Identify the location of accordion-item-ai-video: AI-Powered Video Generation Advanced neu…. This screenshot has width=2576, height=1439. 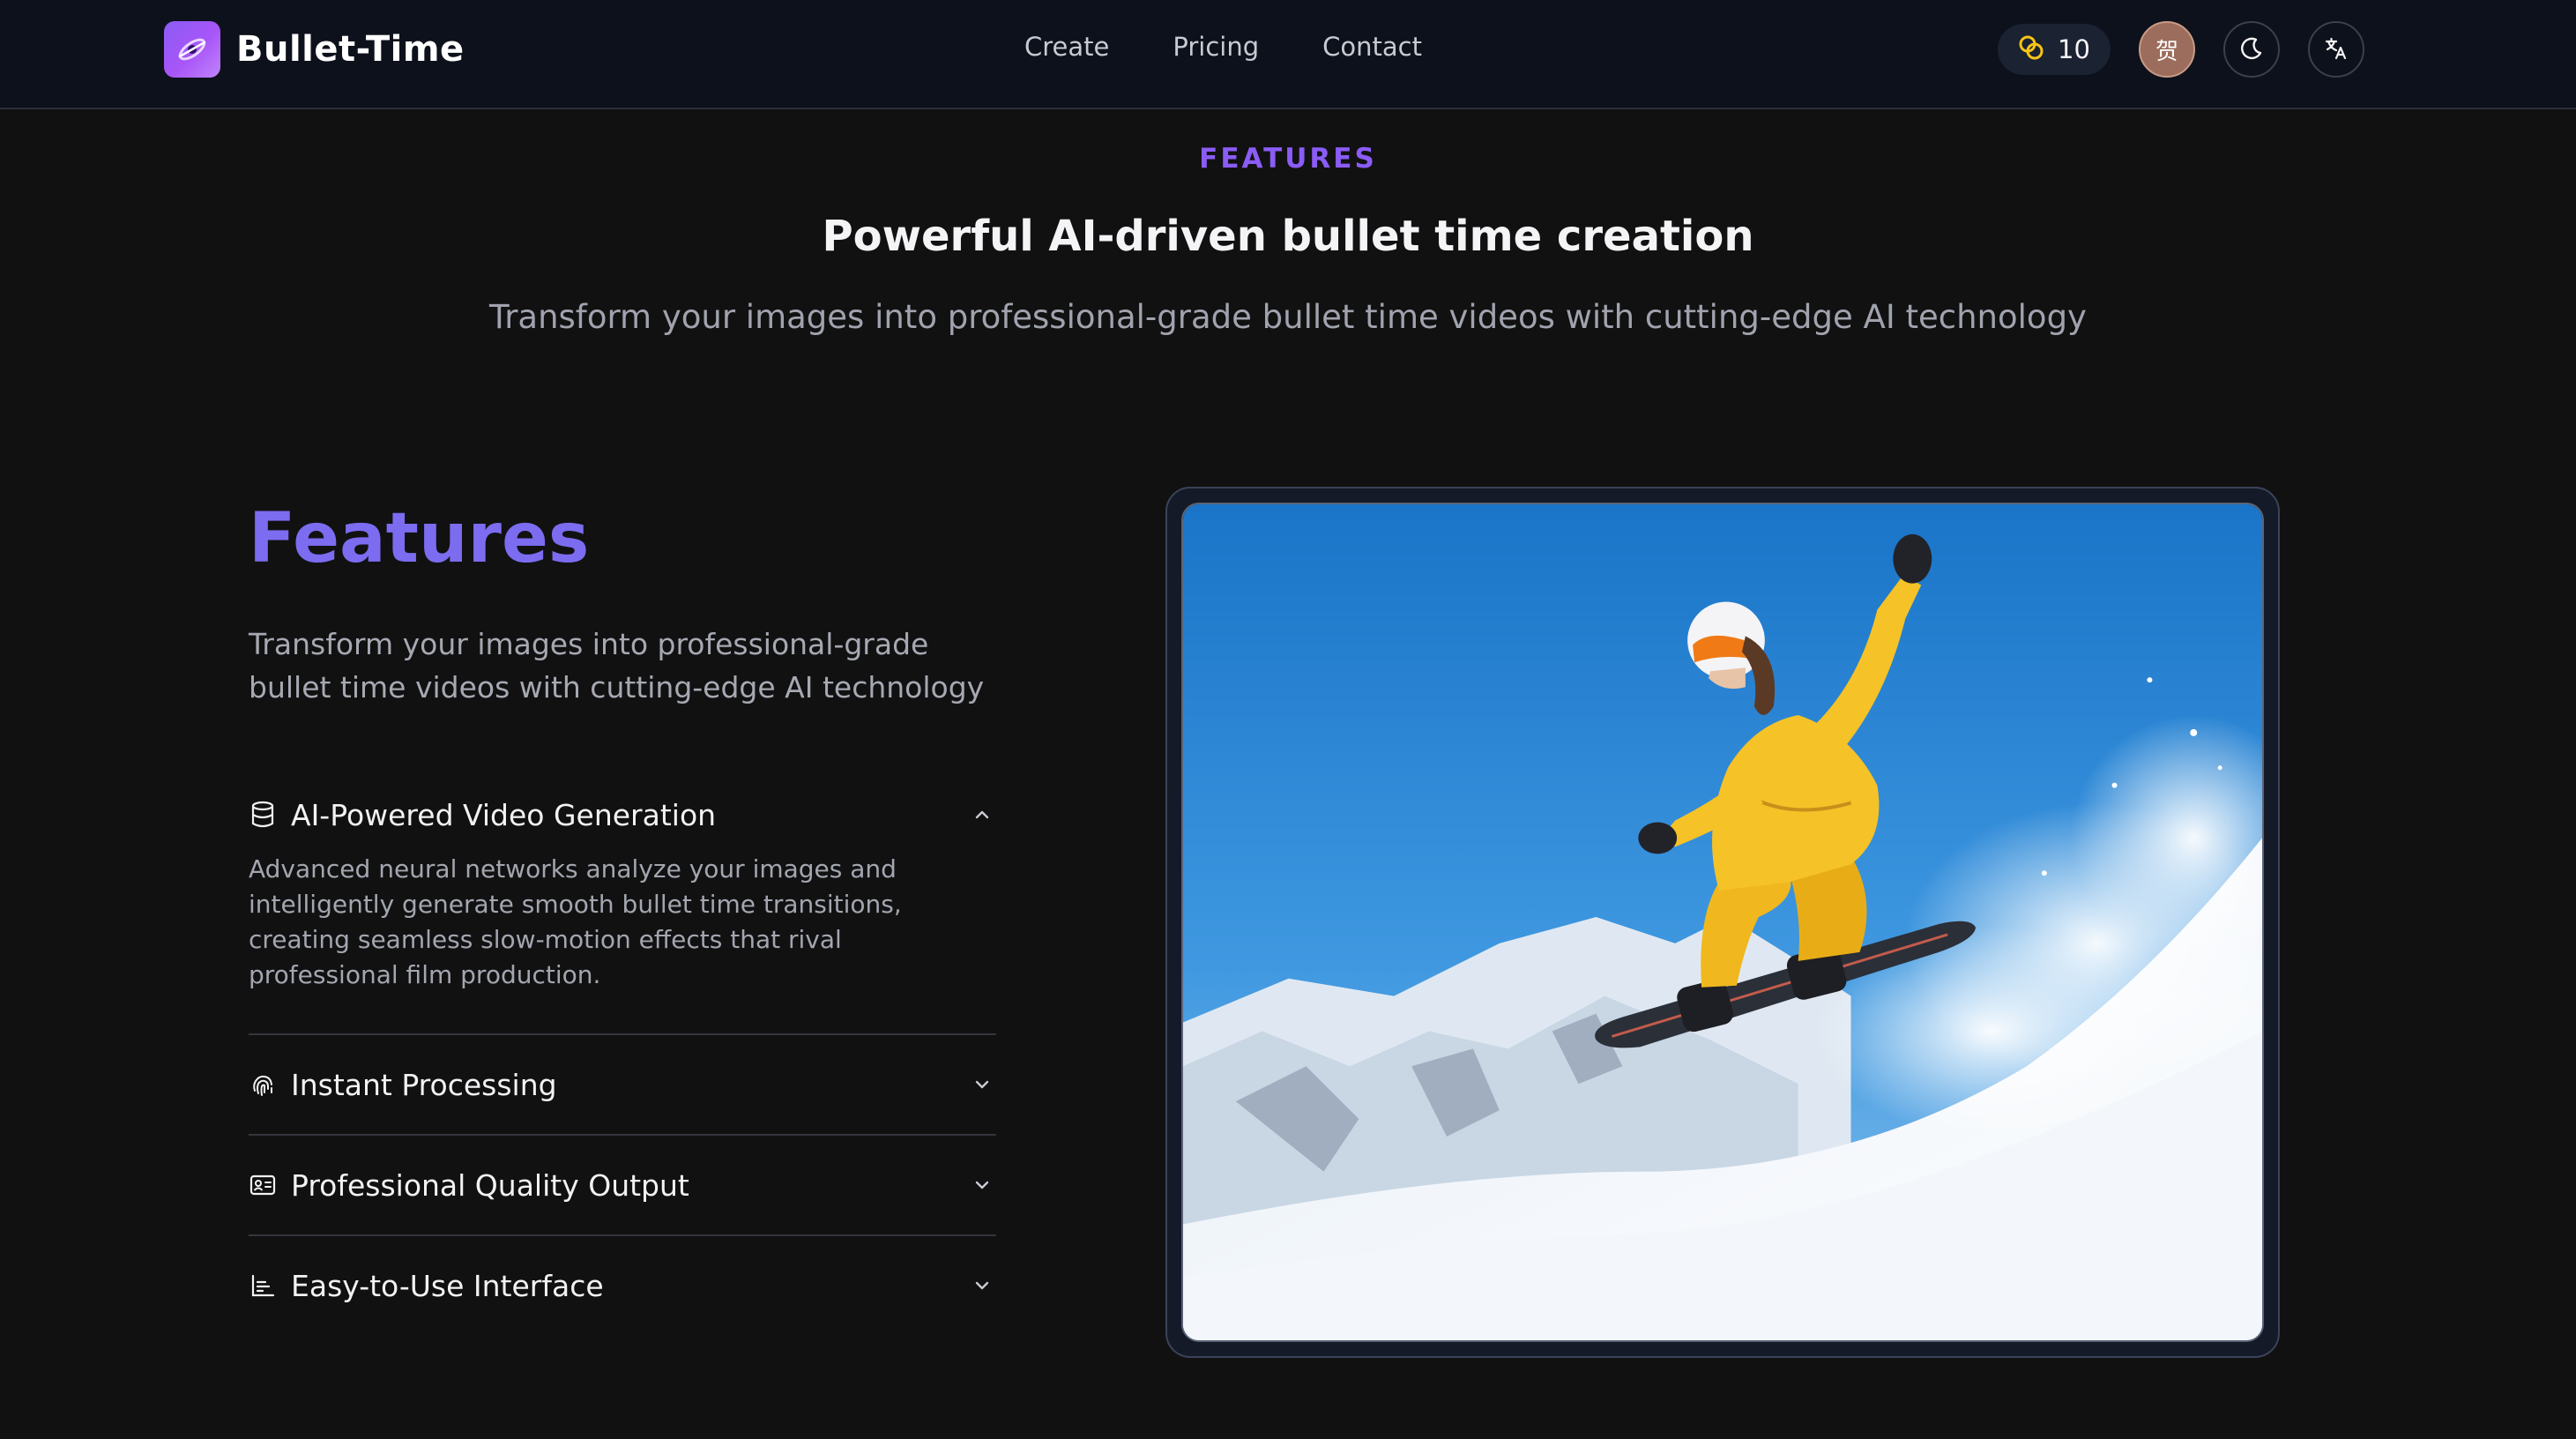
(622, 892).